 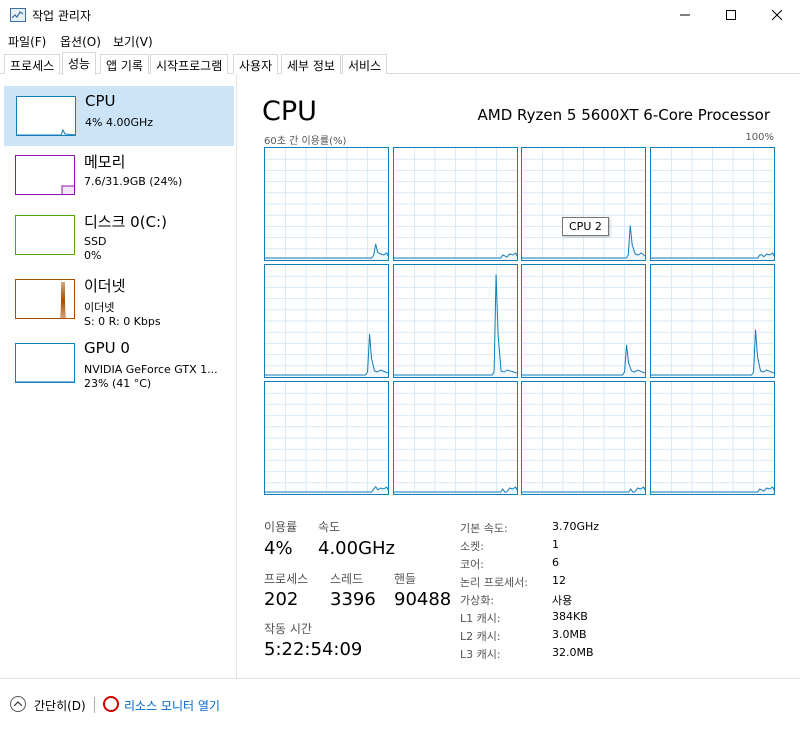 What do you see at coordinates (480, 636) in the screenshot?
I see `spec-label: L2 캐시:` at bounding box center [480, 636].